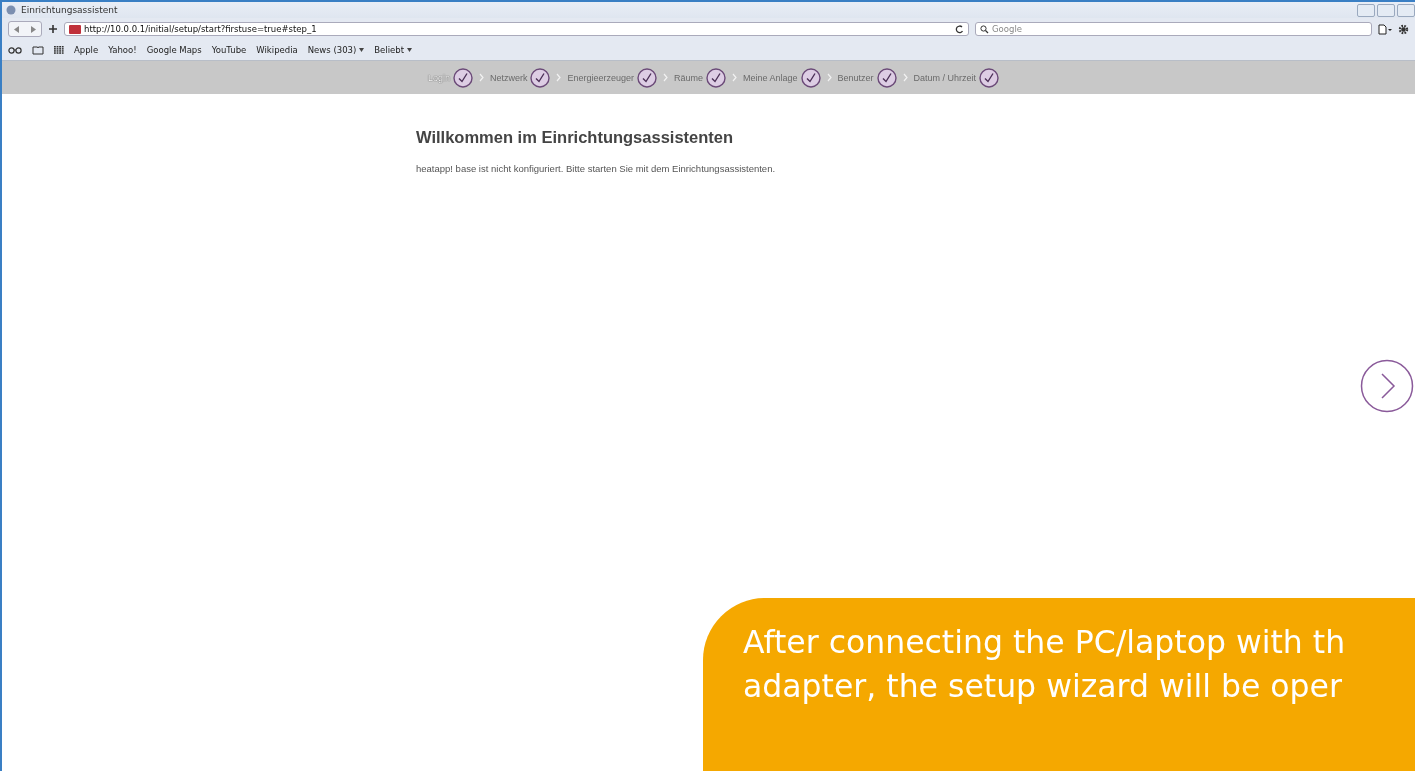 This screenshot has height=771, width=1415. Describe the element at coordinates (1173, 29) in the screenshot. I see `search-field: Google` at that location.